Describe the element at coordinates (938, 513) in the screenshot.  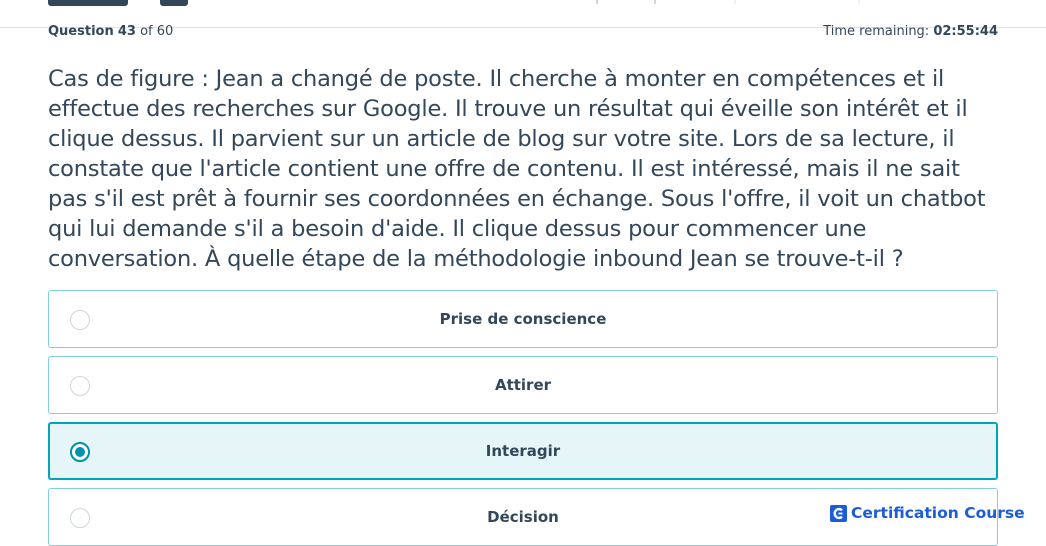
I see `watermark-text: Certification Course` at that location.